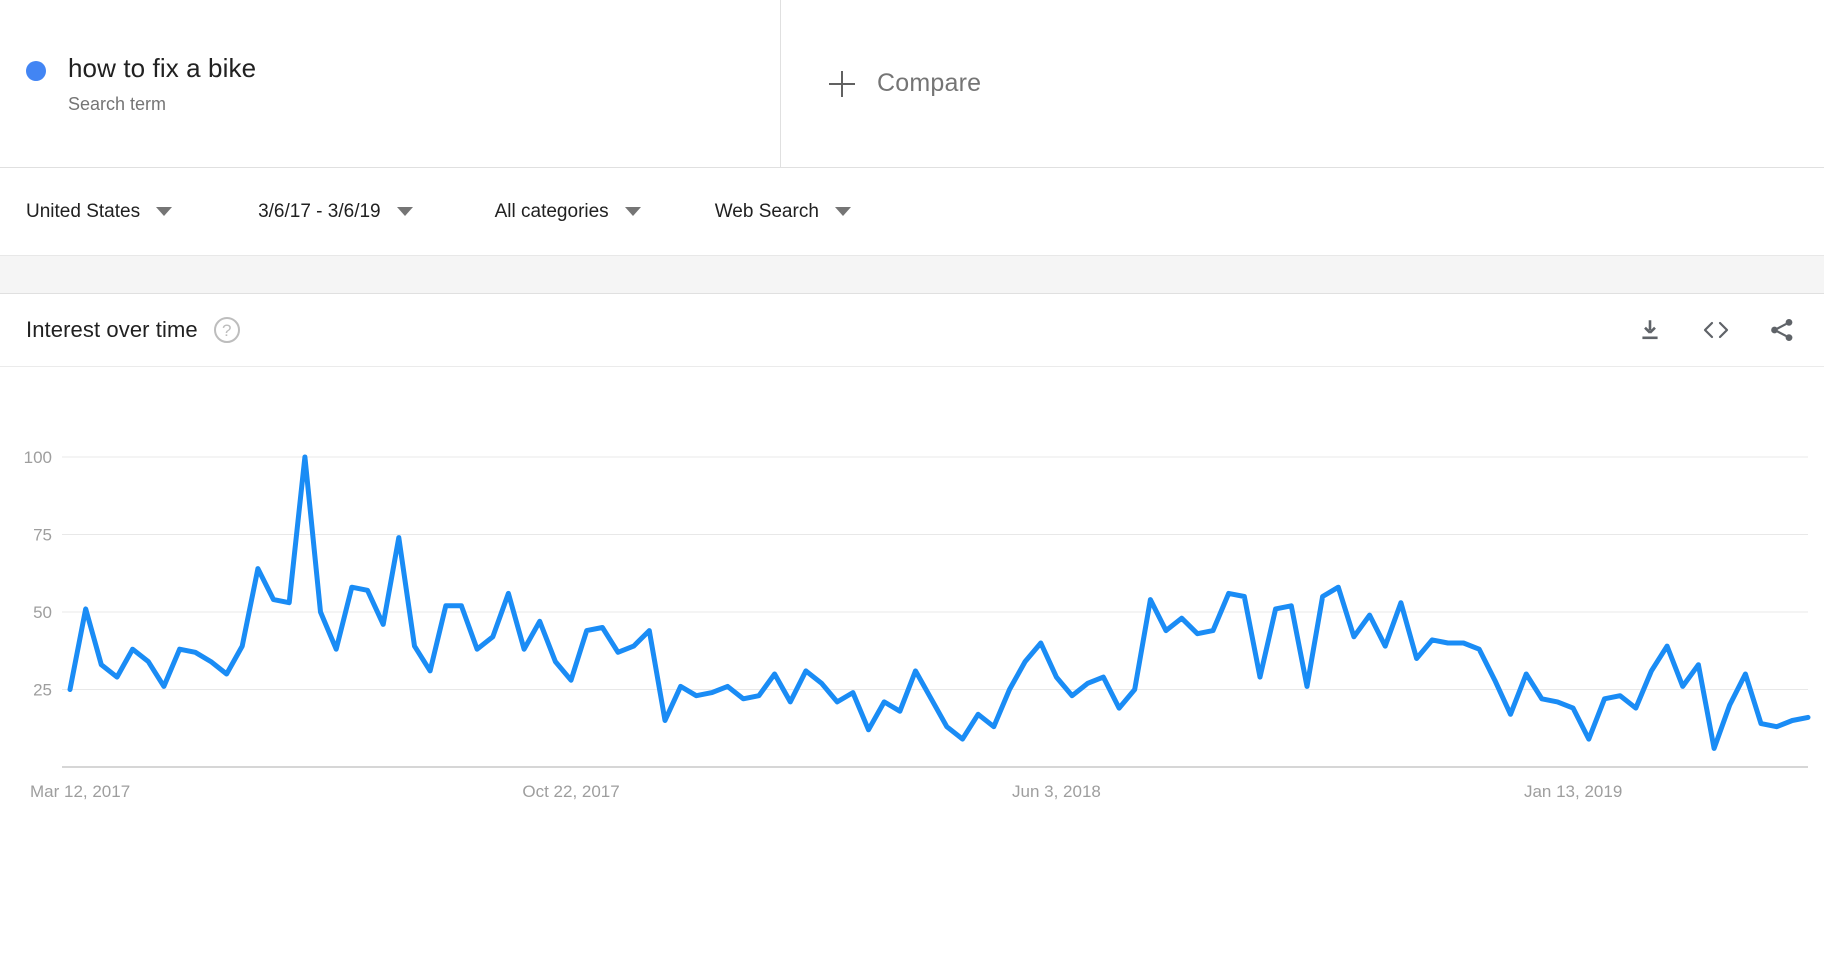 This screenshot has width=1824, height=958. What do you see at coordinates (162, 67) in the screenshot?
I see `search-term-title: how to fix a bike` at bounding box center [162, 67].